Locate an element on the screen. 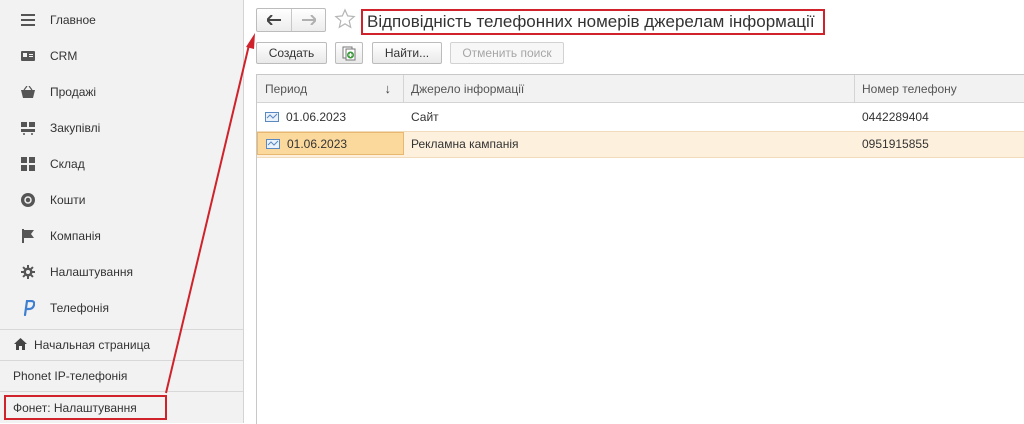 The height and width of the screenshot is (424, 1024). column-header-label: Номер телефону is located at coordinates (909, 88).